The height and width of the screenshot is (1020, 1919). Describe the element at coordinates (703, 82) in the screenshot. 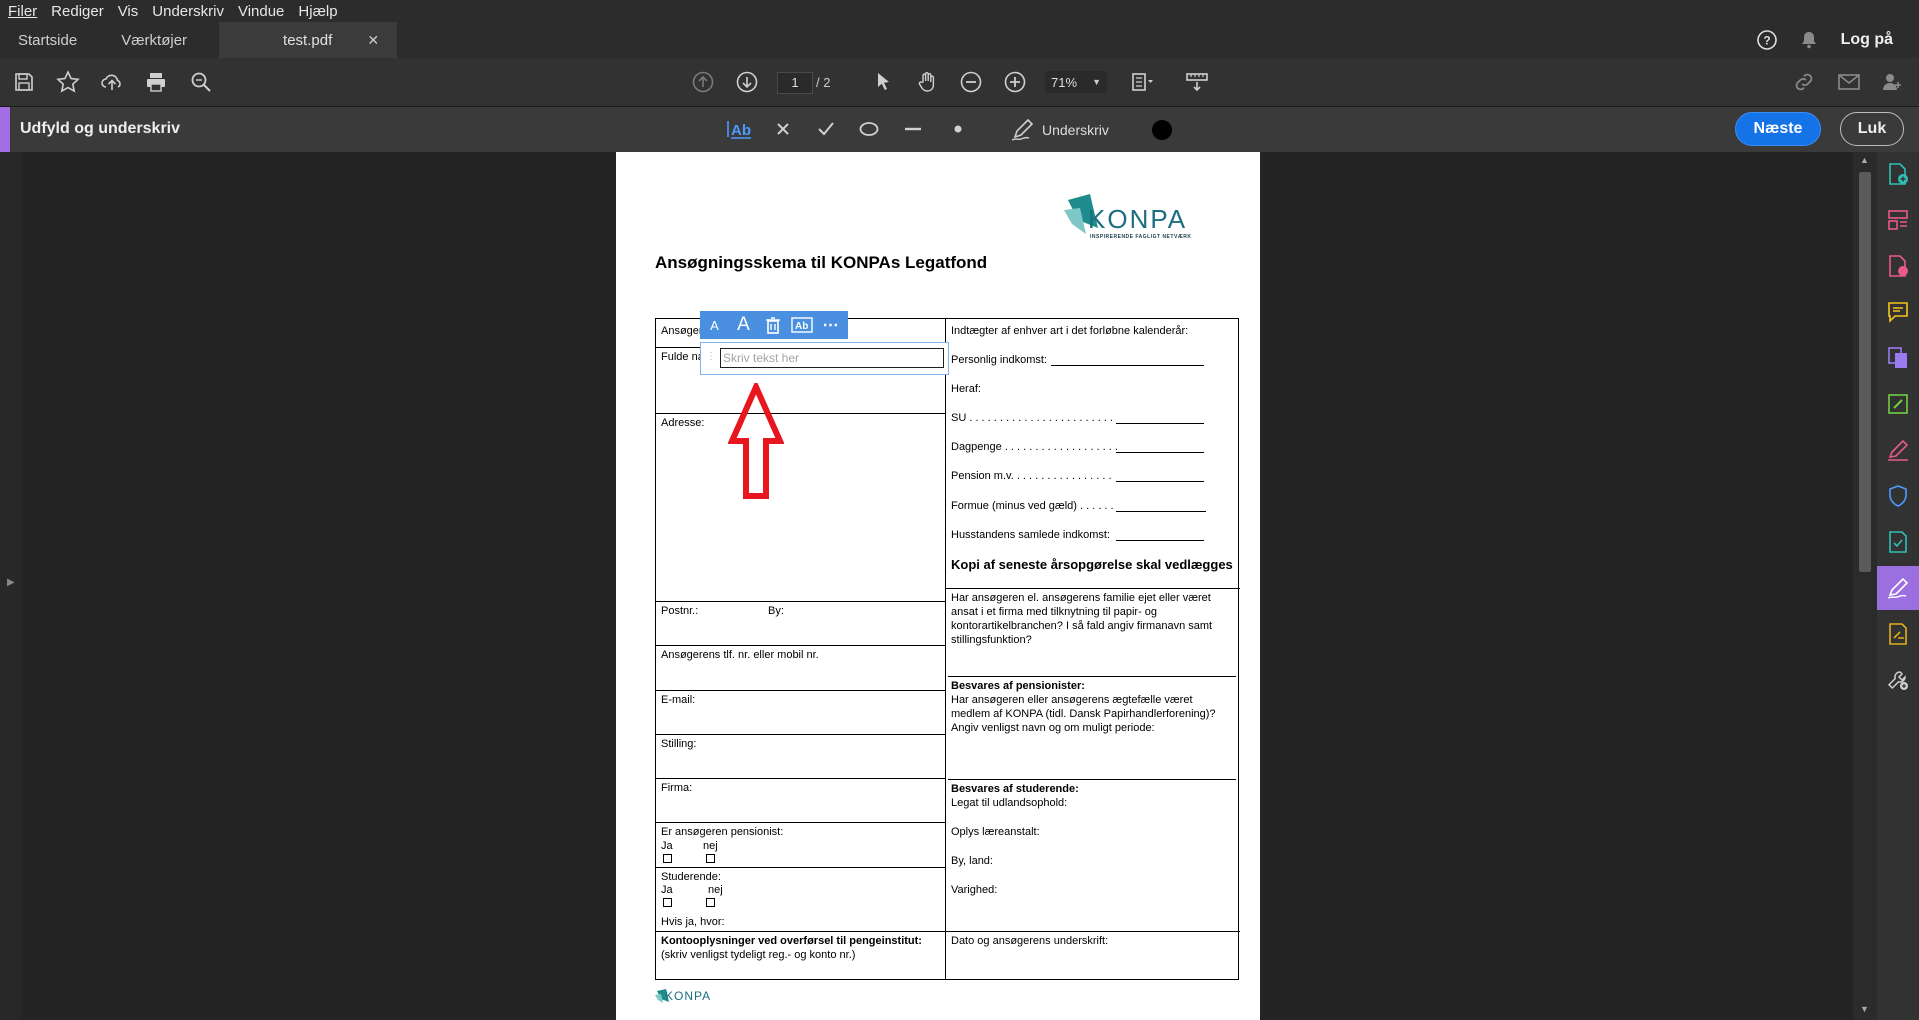

I see `prev-page-icon` at that location.